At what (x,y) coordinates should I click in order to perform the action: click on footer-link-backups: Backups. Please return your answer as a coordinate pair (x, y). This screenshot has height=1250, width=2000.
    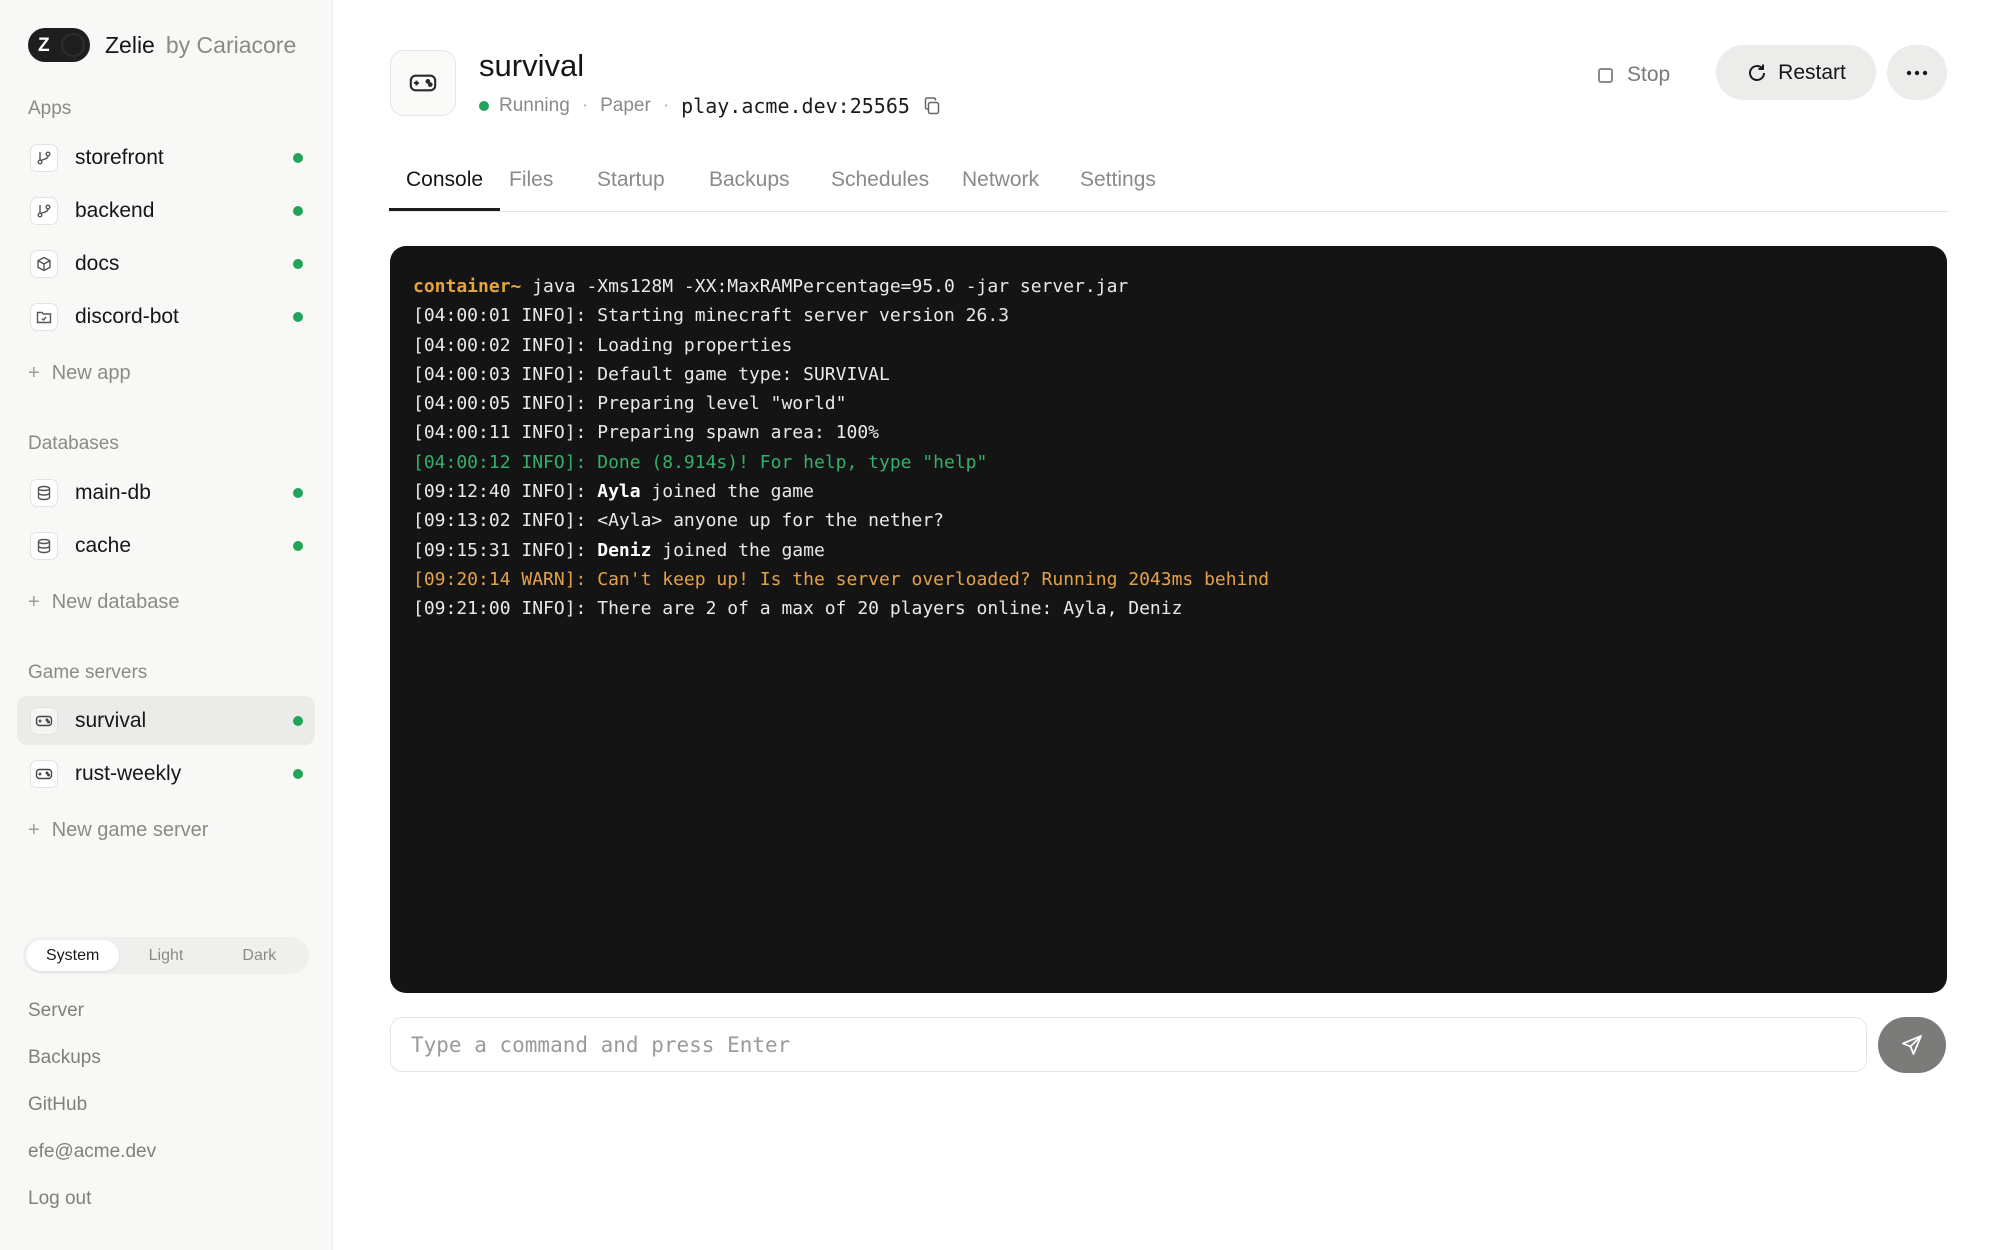
    Looking at the image, I should click on (64, 1058).